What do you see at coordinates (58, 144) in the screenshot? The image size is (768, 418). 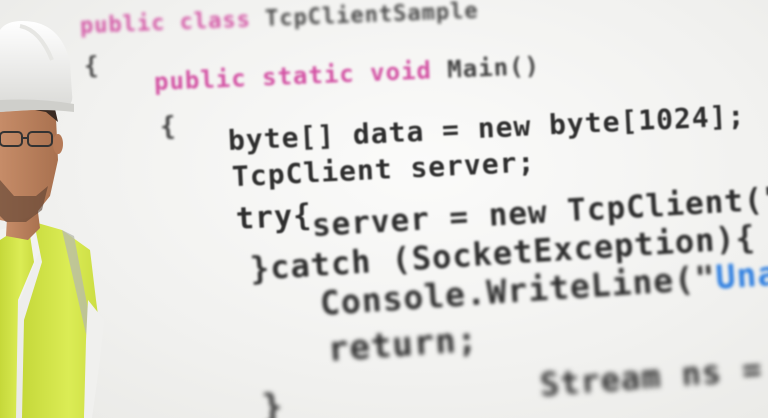 I see `ear` at bounding box center [58, 144].